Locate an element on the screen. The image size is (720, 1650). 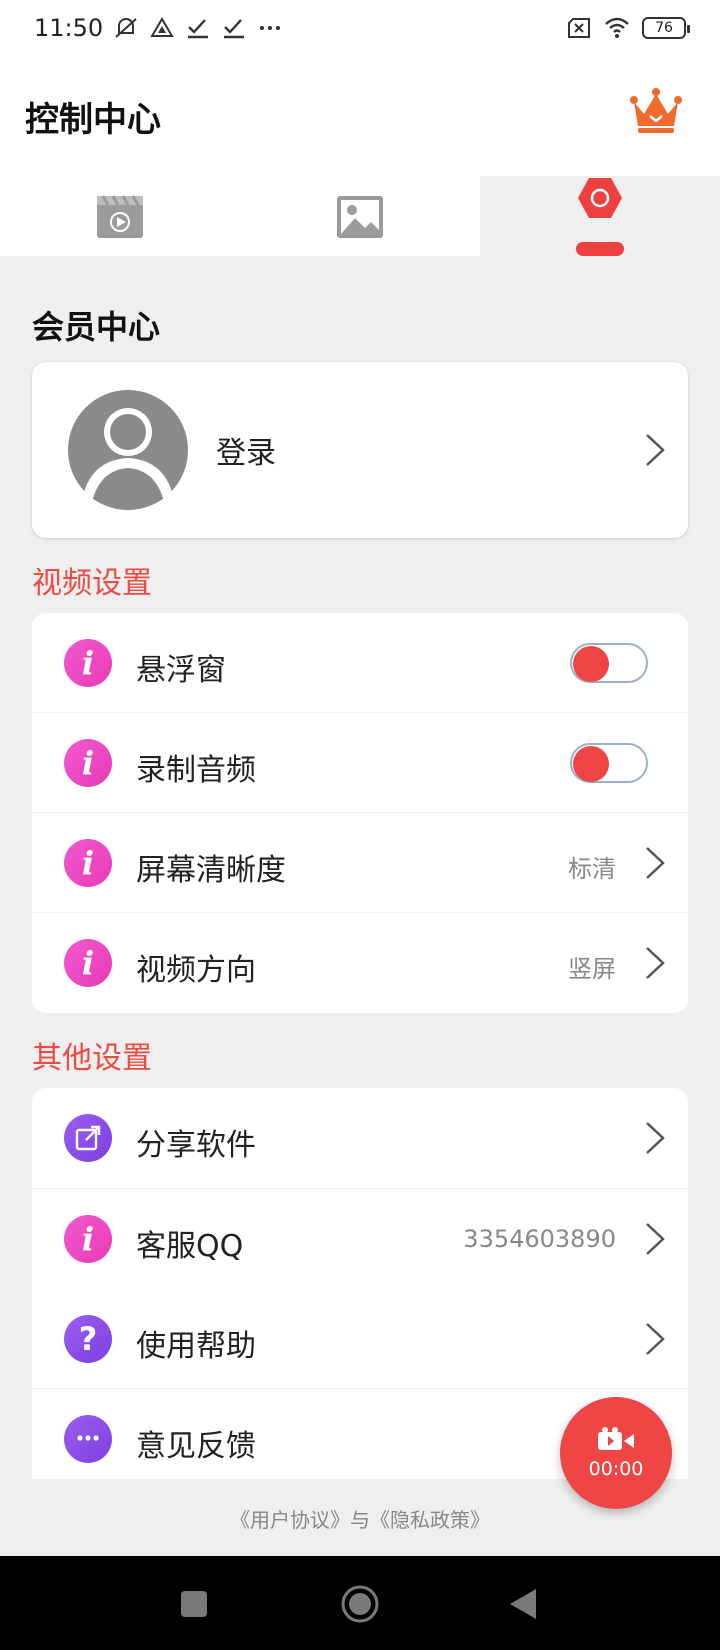
tab-video is located at coordinates (120, 216).